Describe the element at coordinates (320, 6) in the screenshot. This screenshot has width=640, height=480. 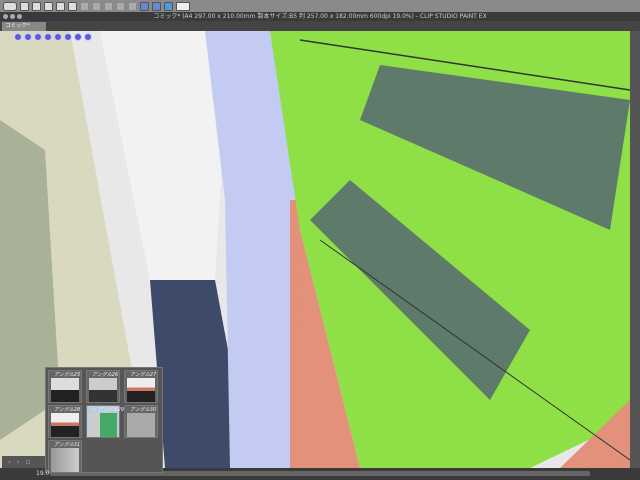
I see `main-toolbar` at that location.